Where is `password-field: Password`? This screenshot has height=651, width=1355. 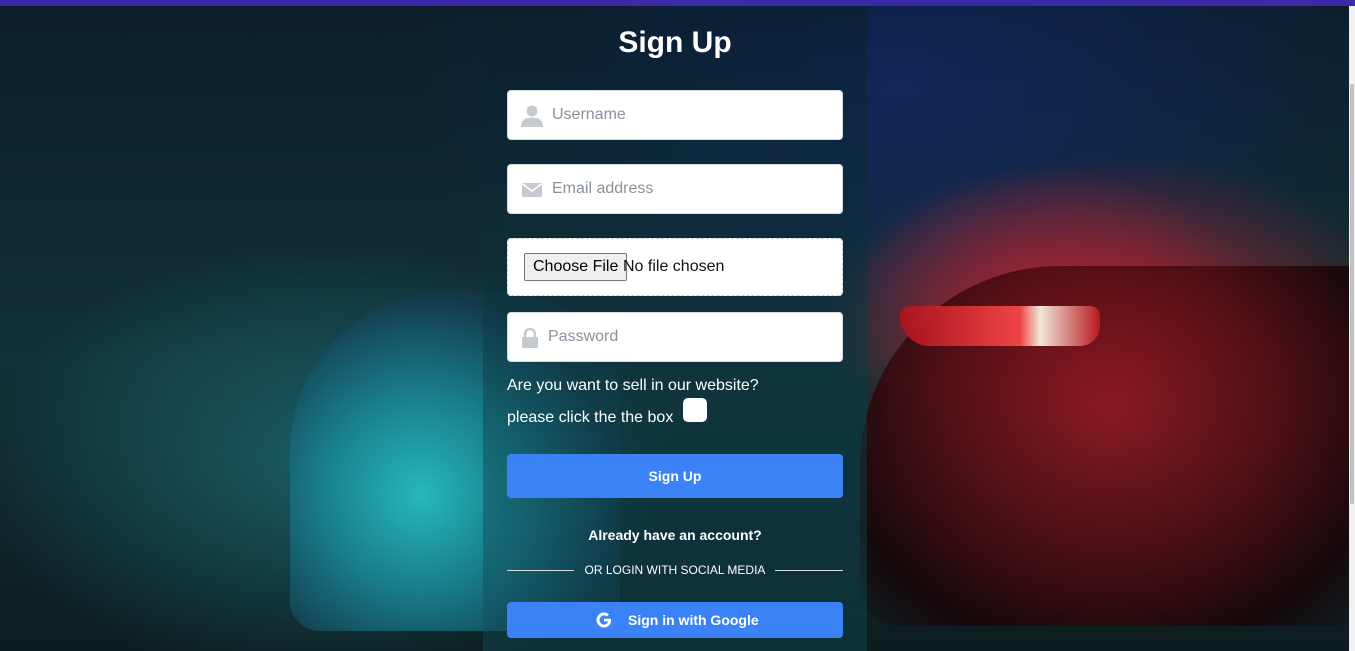 password-field: Password is located at coordinates (675, 337).